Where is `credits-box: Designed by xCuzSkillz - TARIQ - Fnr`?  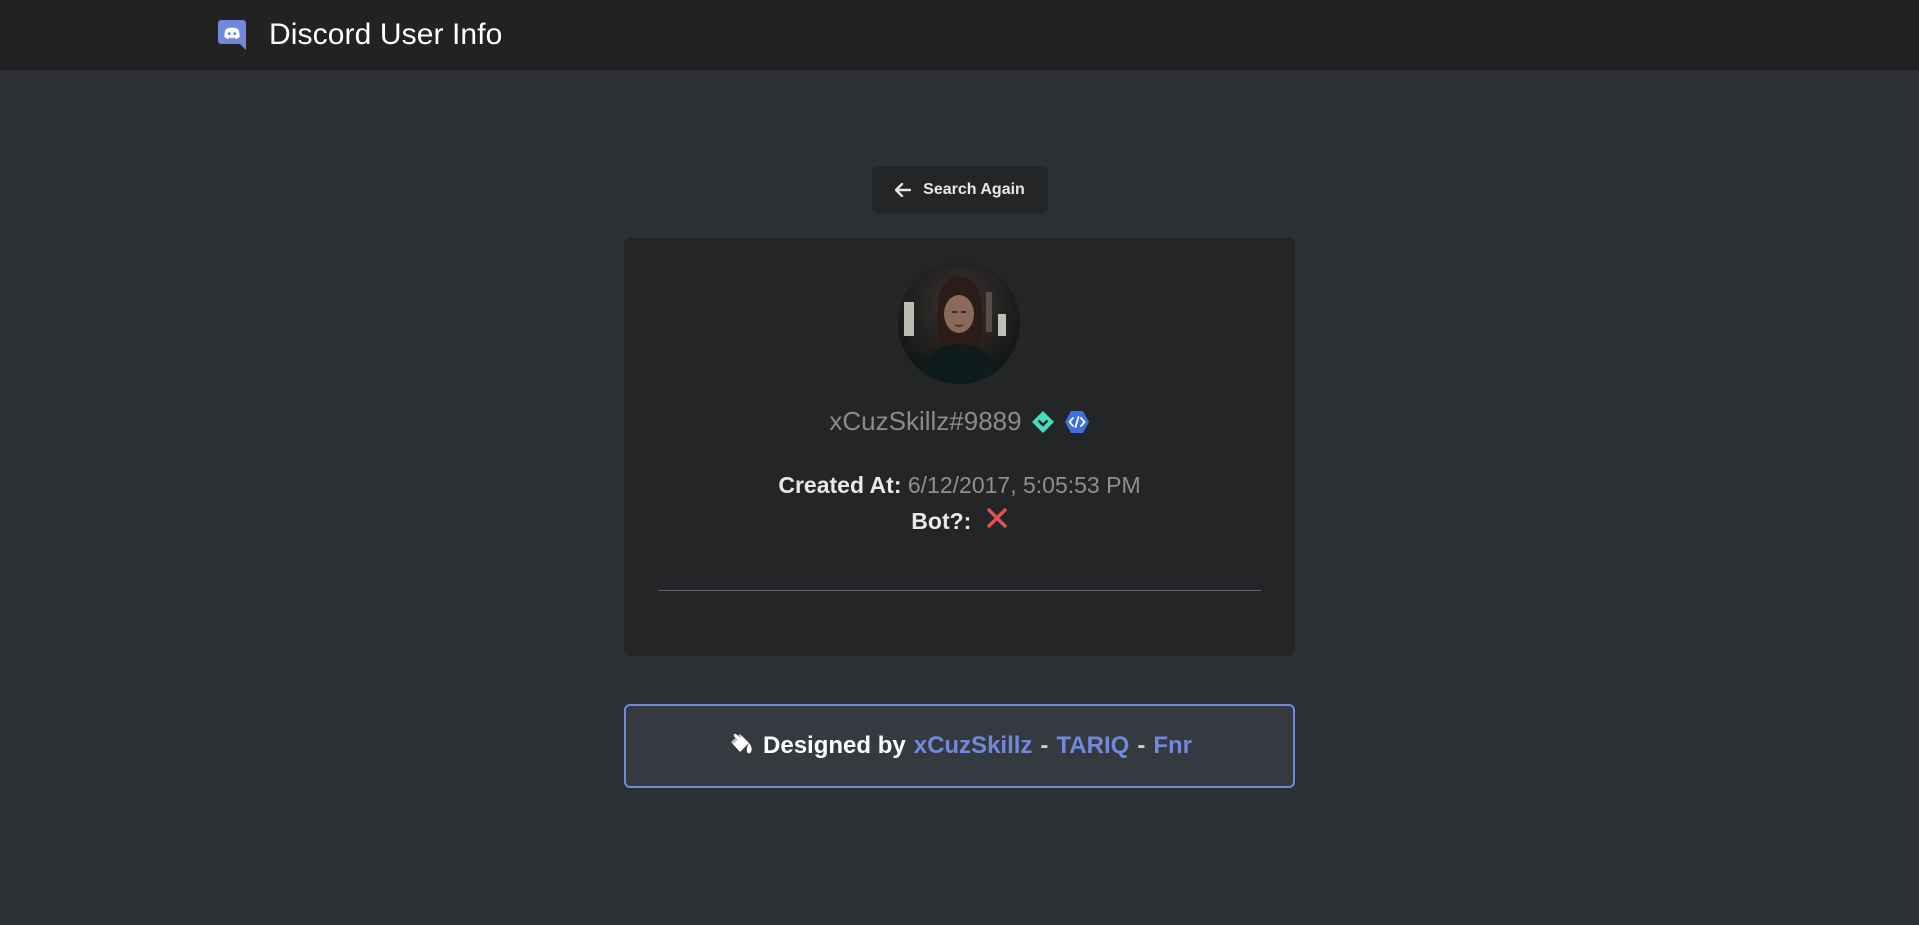
credits-box: Designed by xCuzSkillz - TARIQ - Fnr is located at coordinates (959, 746).